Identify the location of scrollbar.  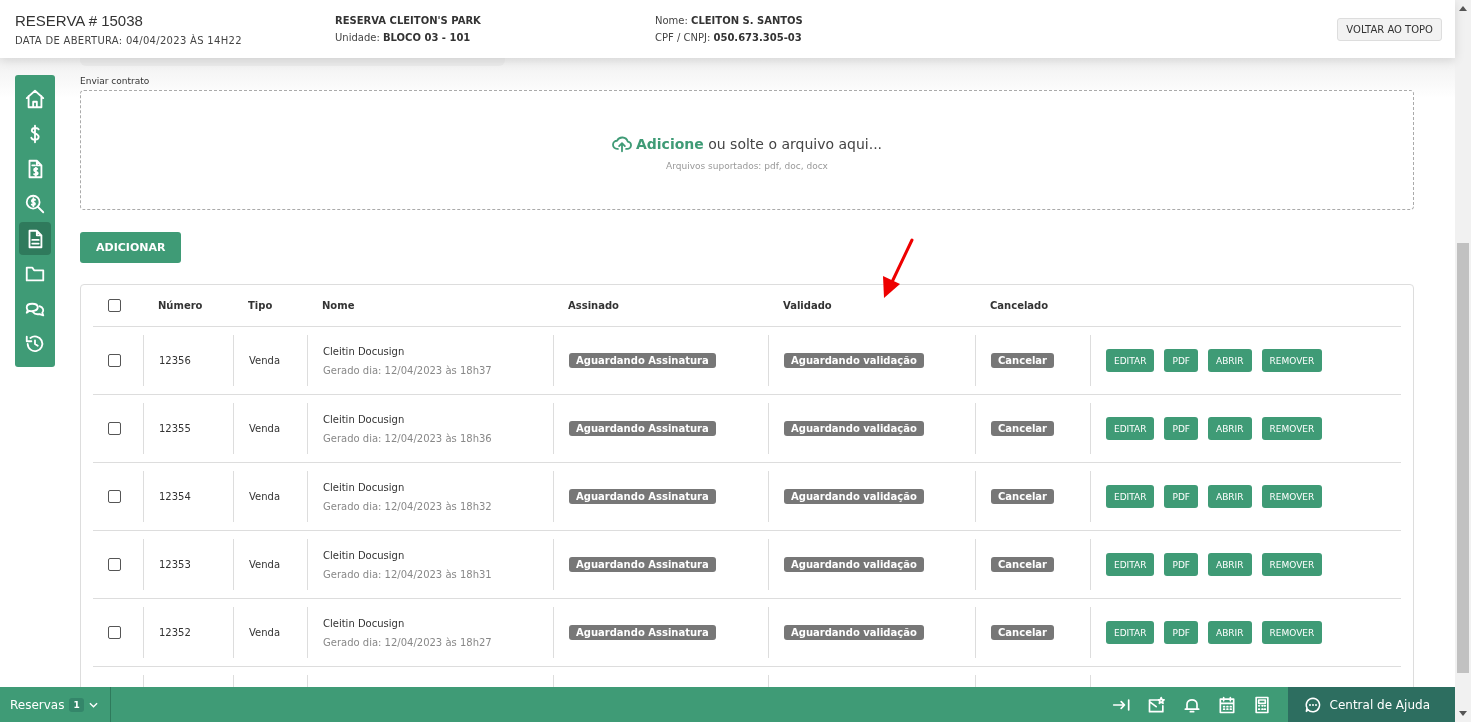
(1463, 361).